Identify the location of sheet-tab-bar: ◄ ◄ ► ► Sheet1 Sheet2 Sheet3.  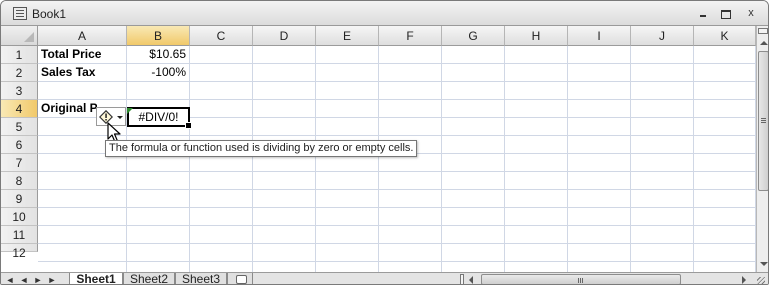
(384, 278).